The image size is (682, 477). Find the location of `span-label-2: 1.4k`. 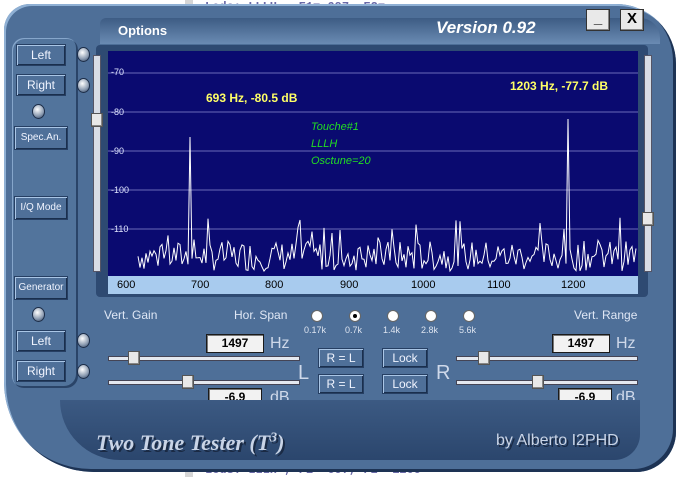

span-label-2: 1.4k is located at coordinates (392, 330).